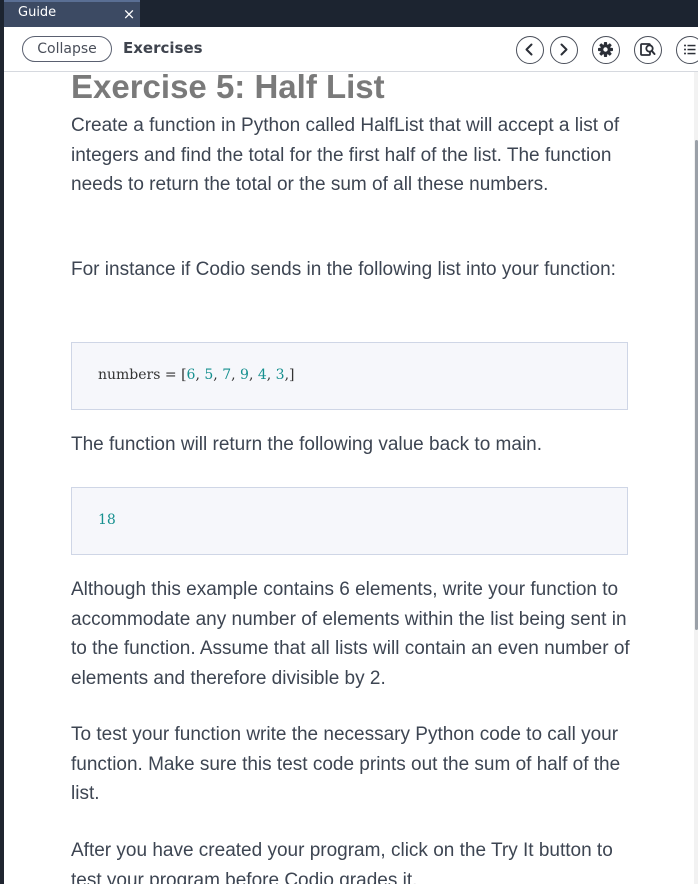  I want to click on guide-toolbar: Collapse Exercises, so click(351, 49).